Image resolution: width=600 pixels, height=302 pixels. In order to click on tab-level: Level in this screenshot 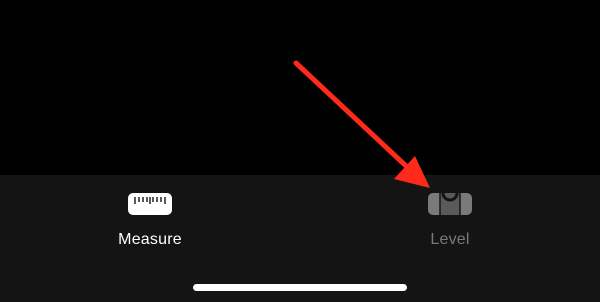, I will do `click(450, 226)`.